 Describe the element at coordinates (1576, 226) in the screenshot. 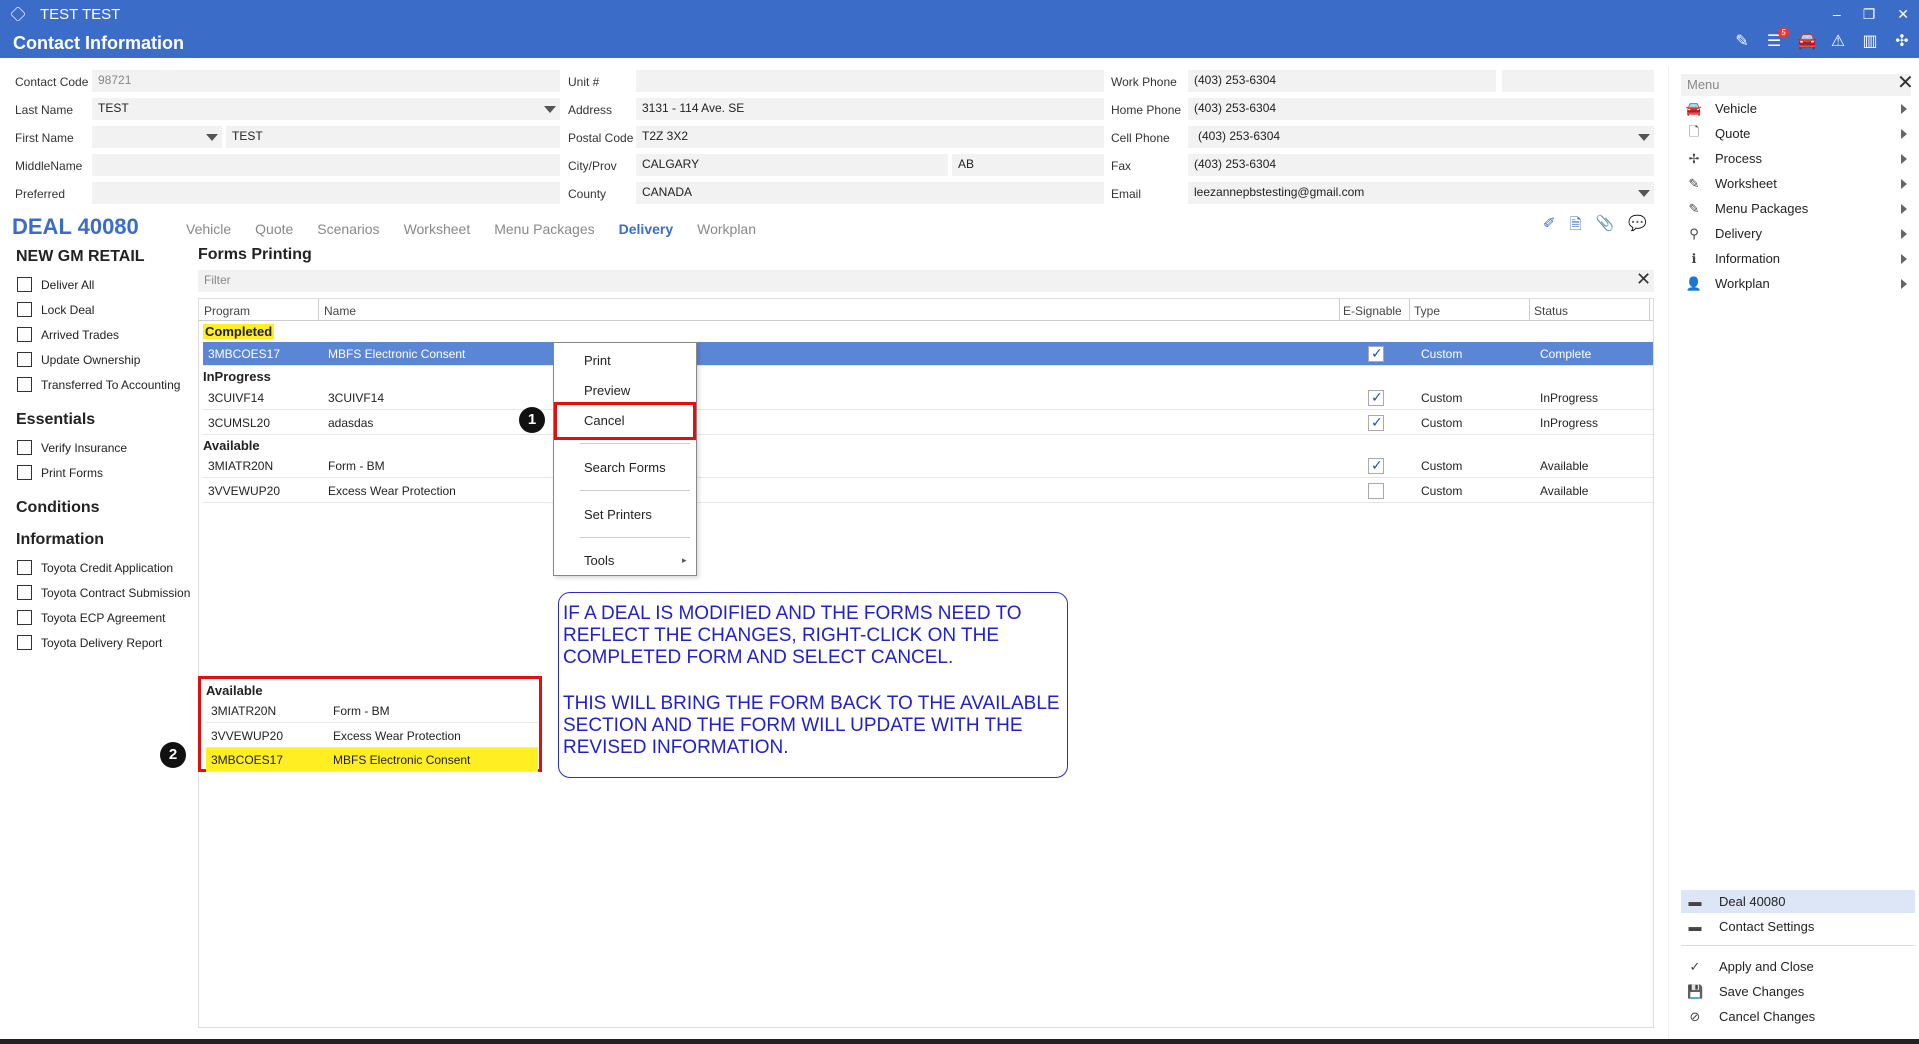

I see `document-icon: 🗎` at that location.